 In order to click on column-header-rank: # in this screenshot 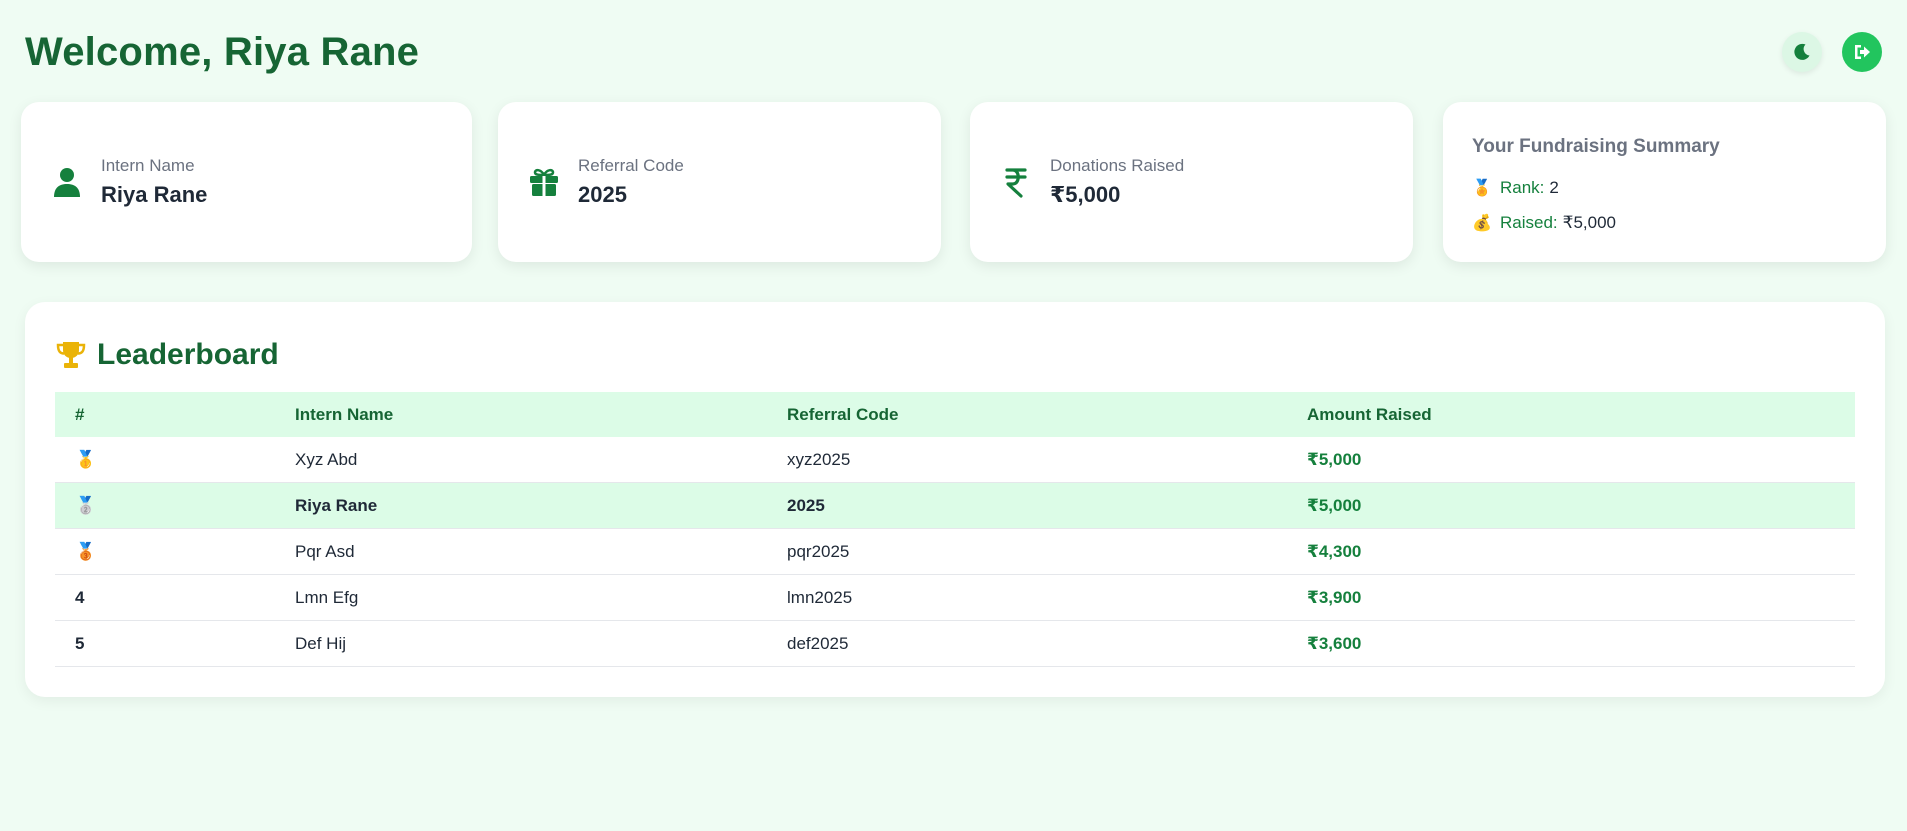, I will do `click(165, 414)`.